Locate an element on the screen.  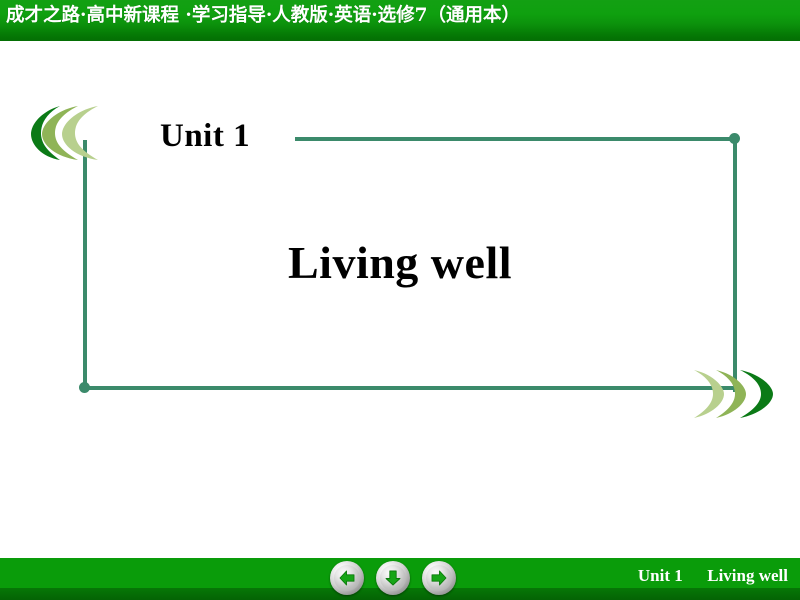
header-bar: 成才之路·高中新课程 ·学习指导·人教版·英语·选修7（通用本） is located at coordinates (400, 20).